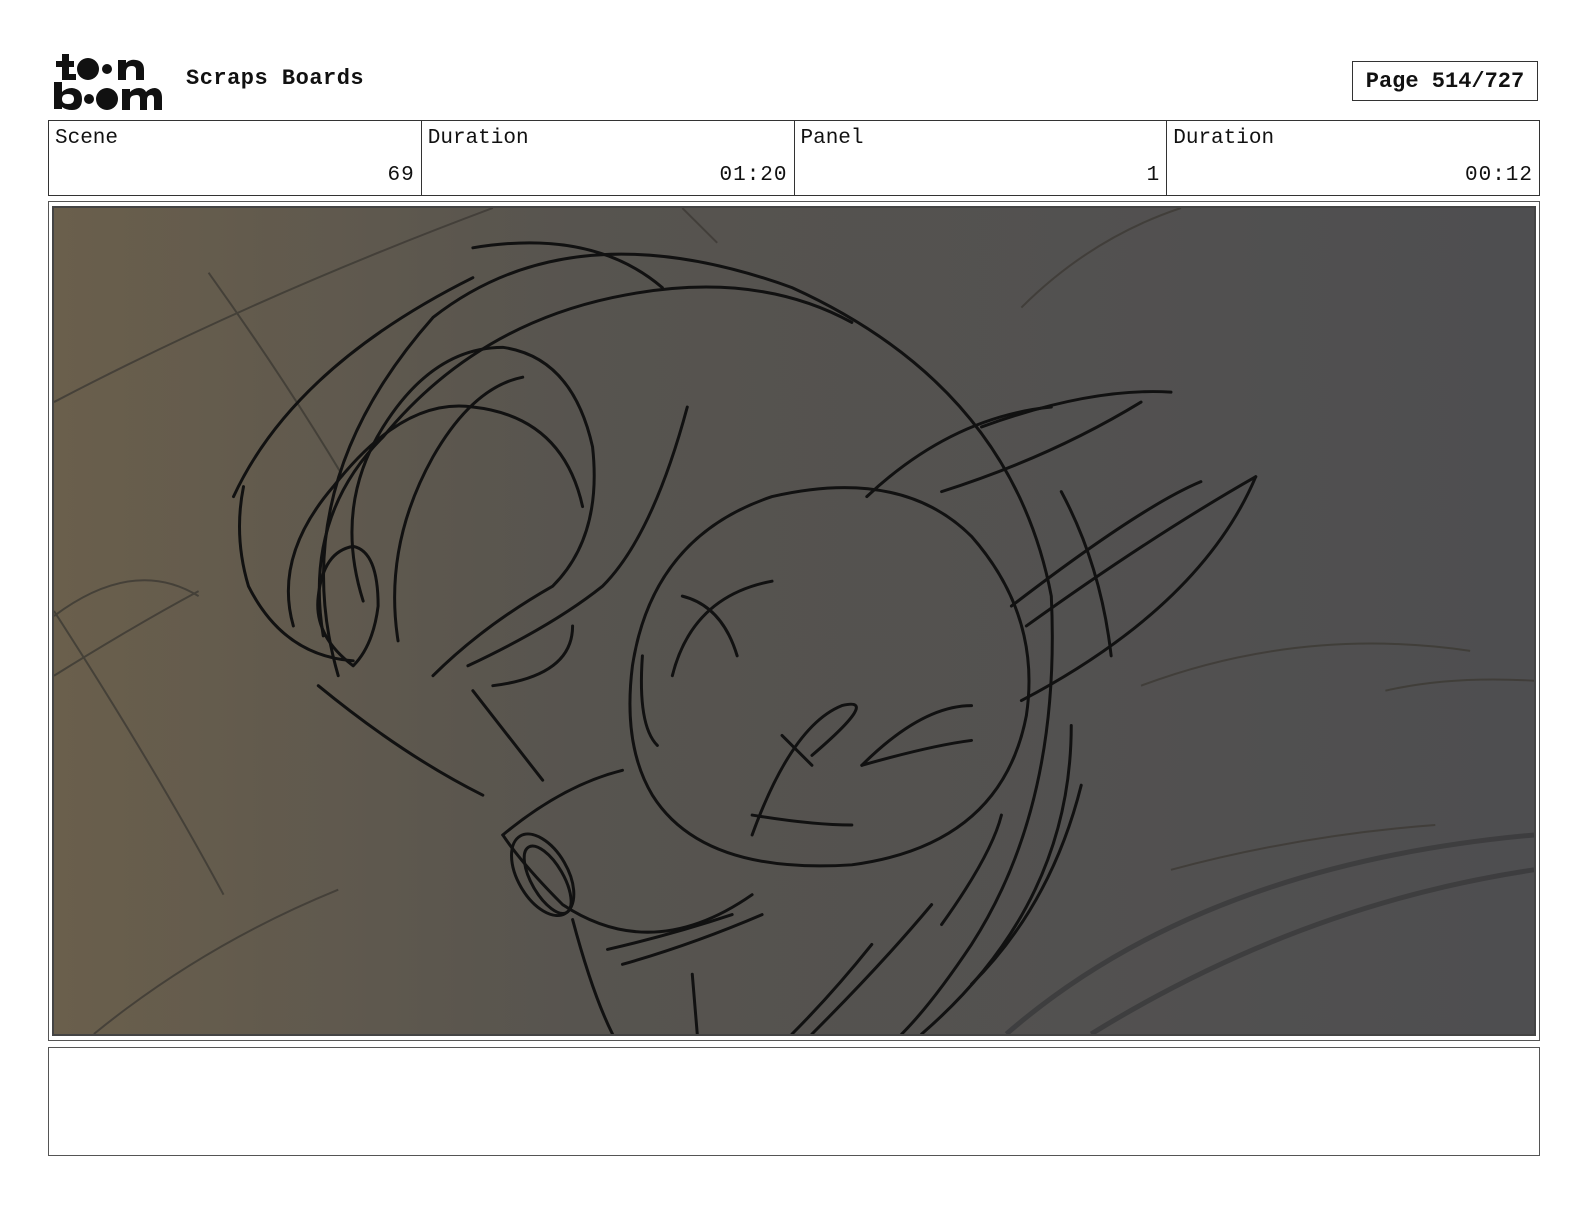 The width and height of the screenshot is (1584, 1224). Describe the element at coordinates (608, 158) in the screenshot. I see `scene-duration-cell: Duration 01:20` at that location.